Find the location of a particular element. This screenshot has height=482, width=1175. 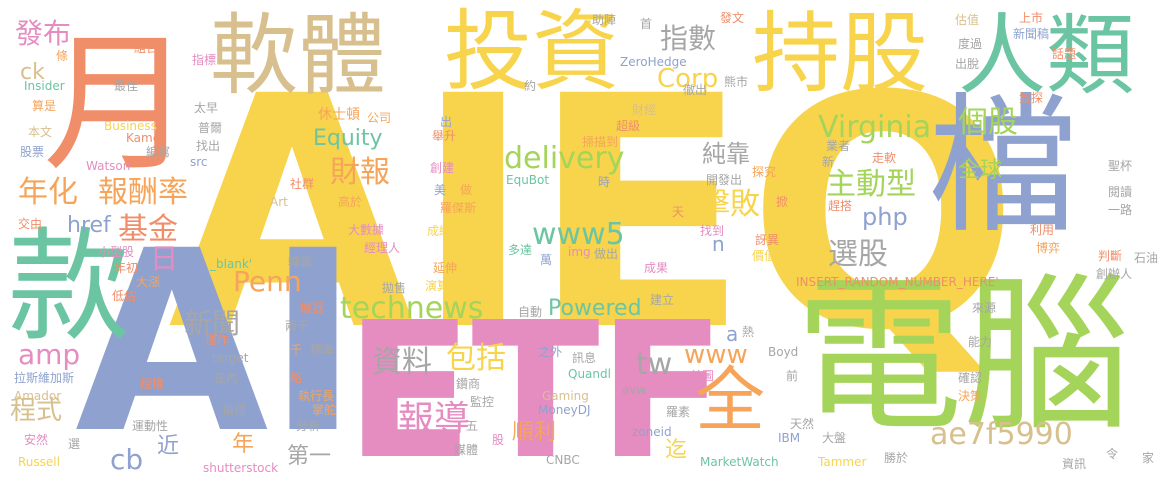

word-sheng-yu: 勝於 is located at coordinates (896, 458).